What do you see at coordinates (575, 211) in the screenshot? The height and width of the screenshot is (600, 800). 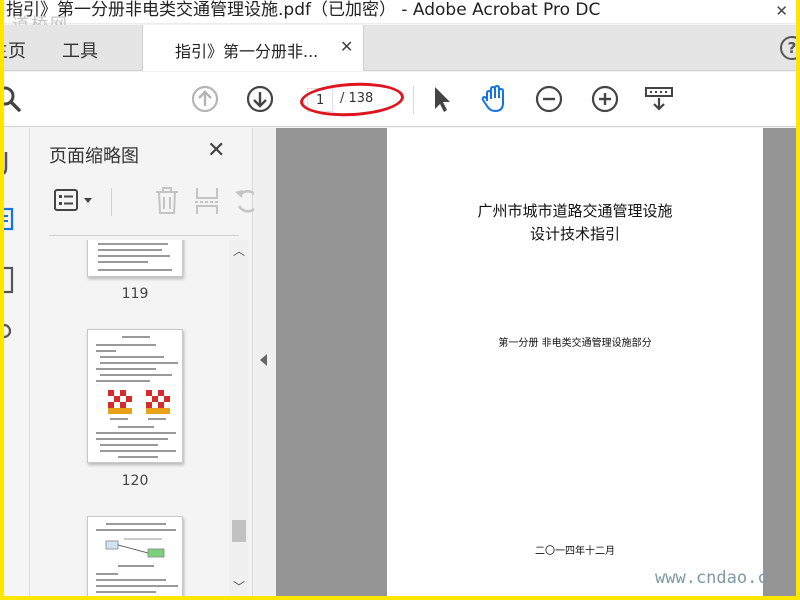 I see `doc-title-line1: 广州市城市道路交通管理设施` at bounding box center [575, 211].